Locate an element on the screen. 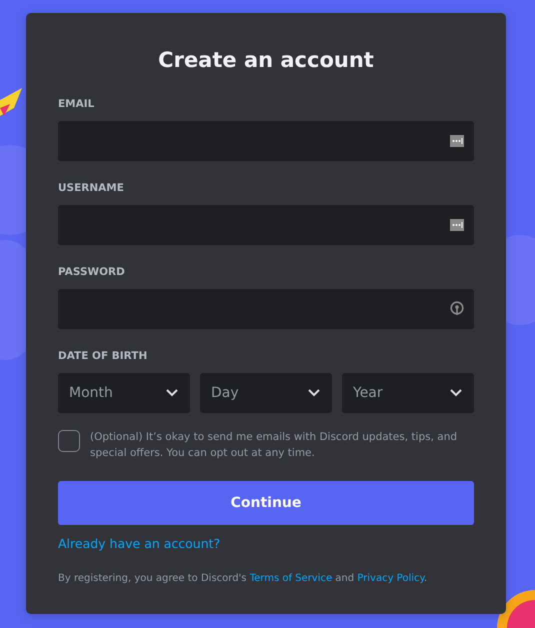  date-dropdown: Day is located at coordinates (266, 393).